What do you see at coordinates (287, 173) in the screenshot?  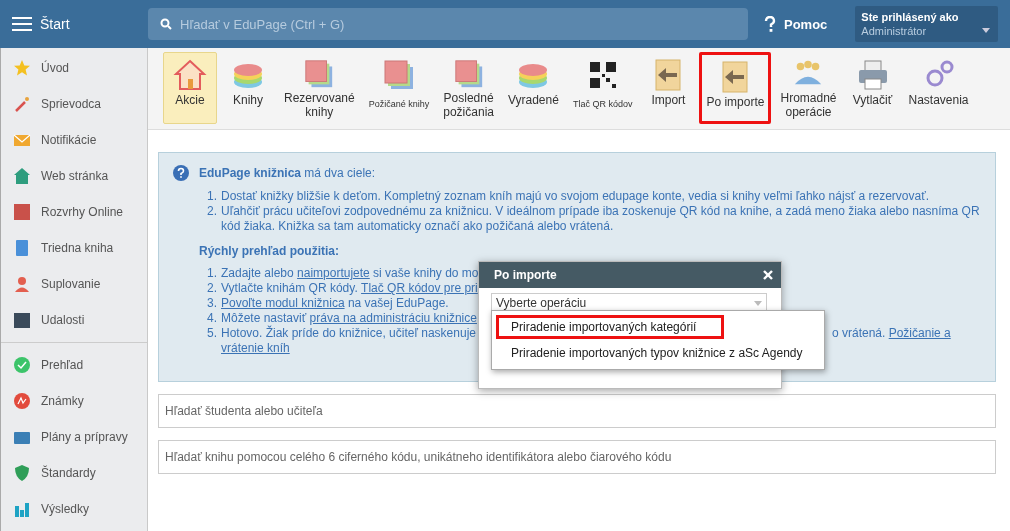 I see `info-heading: EduPage knižnica má dva ciele:` at bounding box center [287, 173].